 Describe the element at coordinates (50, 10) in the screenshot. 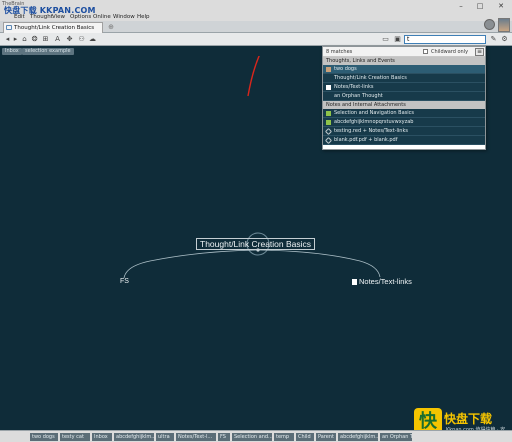

I see `watermark-text: 快盘下载 KKPAN.COM` at that location.